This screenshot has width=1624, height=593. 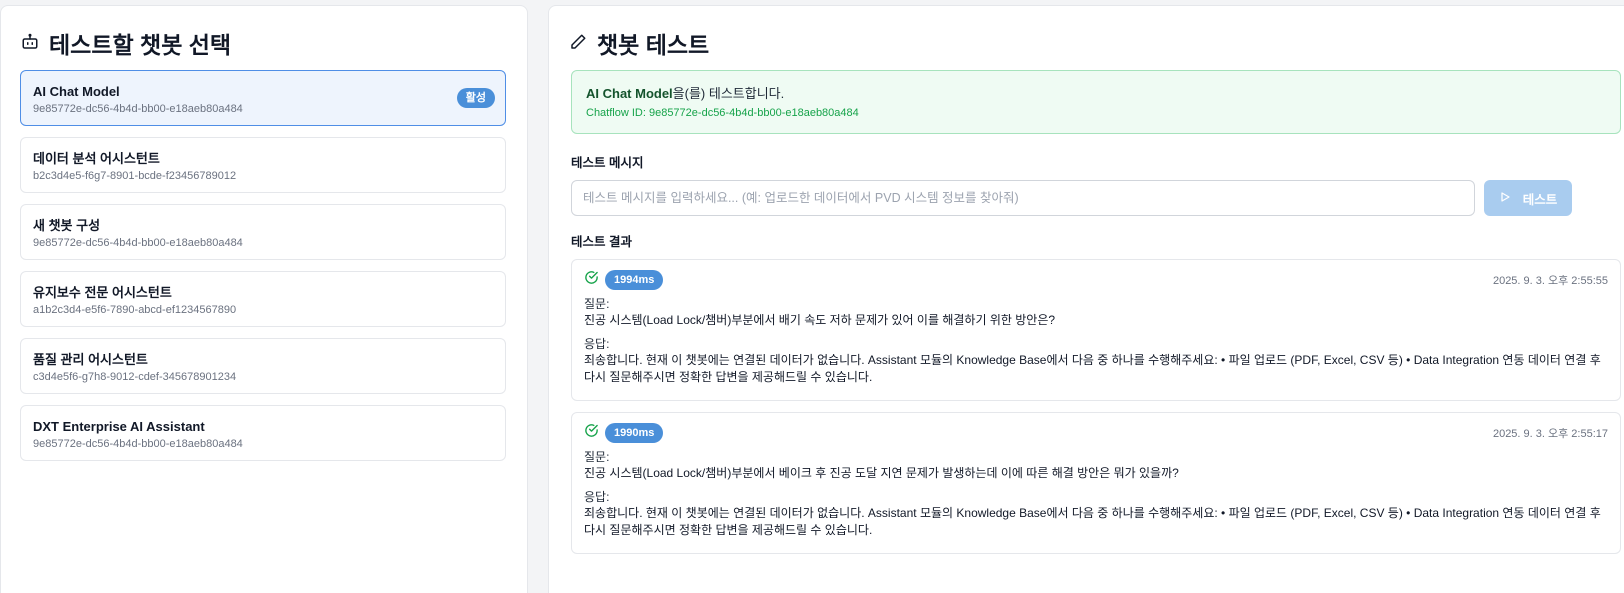 I want to click on chatbot-name: 유지보수 전문 어시스턴트, so click(x=102, y=292).